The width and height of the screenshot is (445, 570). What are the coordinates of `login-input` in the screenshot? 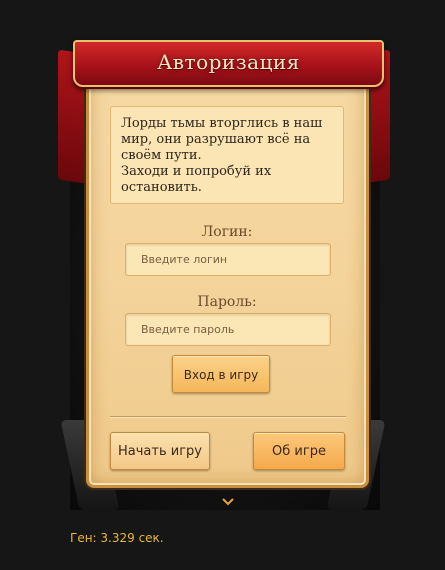 It's located at (228, 259).